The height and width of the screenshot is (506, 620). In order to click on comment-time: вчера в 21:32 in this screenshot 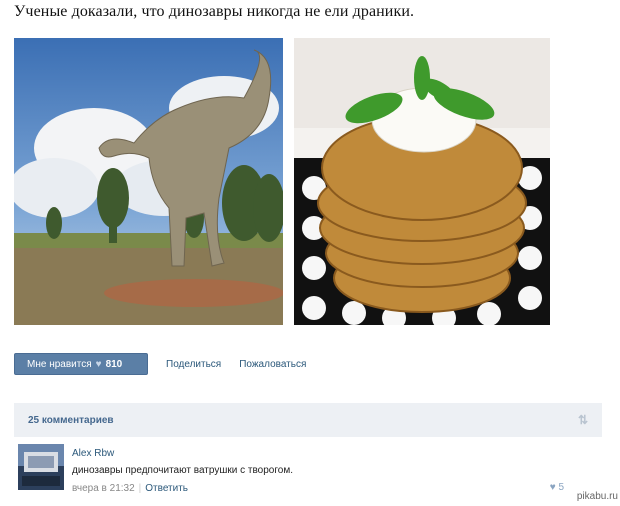, I will do `click(103, 488)`.